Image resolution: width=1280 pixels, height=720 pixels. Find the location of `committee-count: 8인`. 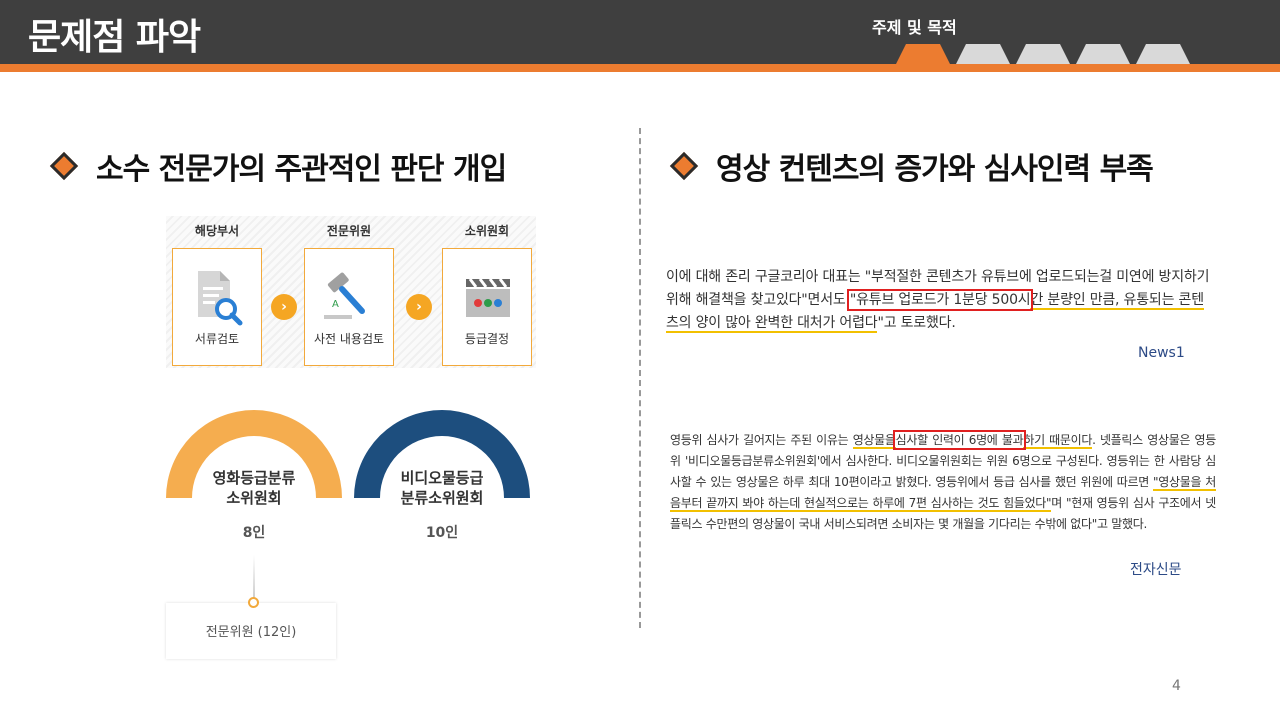

committee-count: 8인 is located at coordinates (254, 533).